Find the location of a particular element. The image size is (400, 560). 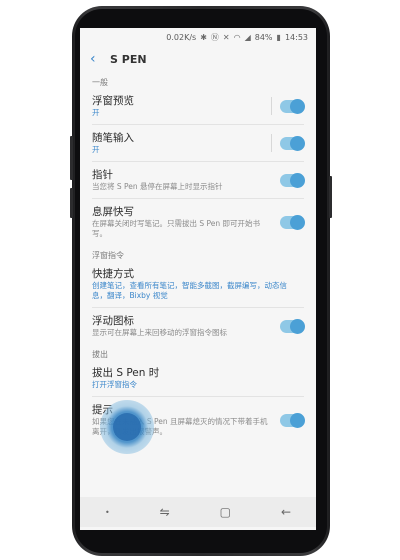

setting-direct-pen-input: 随笔输入 开 is located at coordinates (198, 143).